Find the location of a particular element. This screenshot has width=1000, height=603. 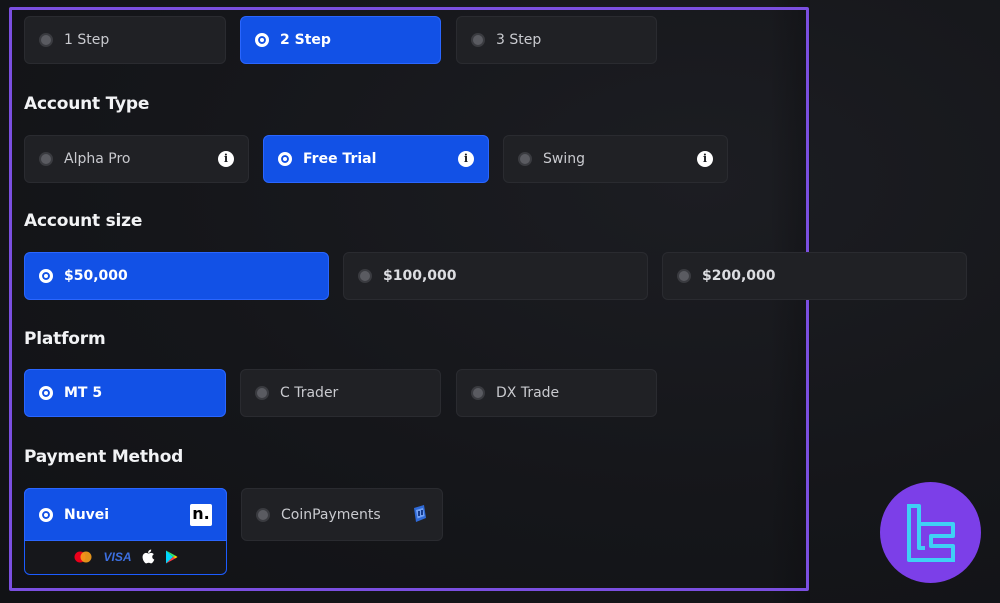

accepted-payments: VISA is located at coordinates (125, 556).